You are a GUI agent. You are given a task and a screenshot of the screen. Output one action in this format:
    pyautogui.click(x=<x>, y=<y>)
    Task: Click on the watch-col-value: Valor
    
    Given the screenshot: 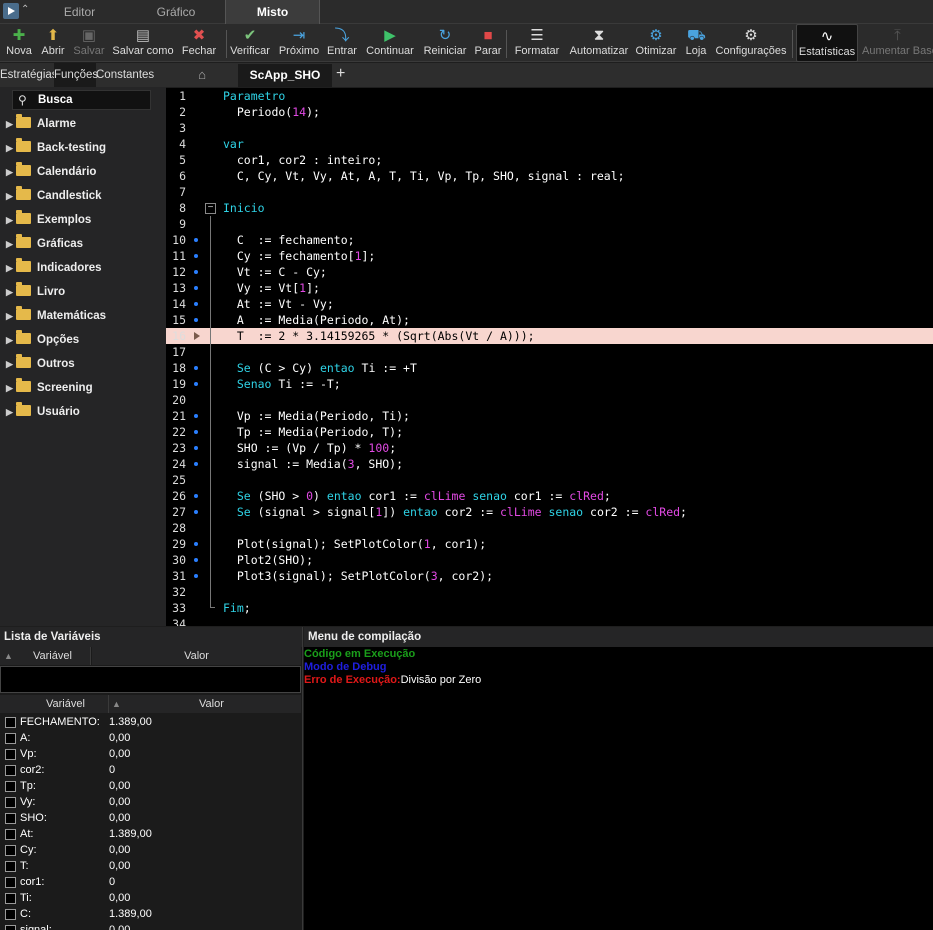 What is the action you would take?
    pyautogui.click(x=196, y=656)
    